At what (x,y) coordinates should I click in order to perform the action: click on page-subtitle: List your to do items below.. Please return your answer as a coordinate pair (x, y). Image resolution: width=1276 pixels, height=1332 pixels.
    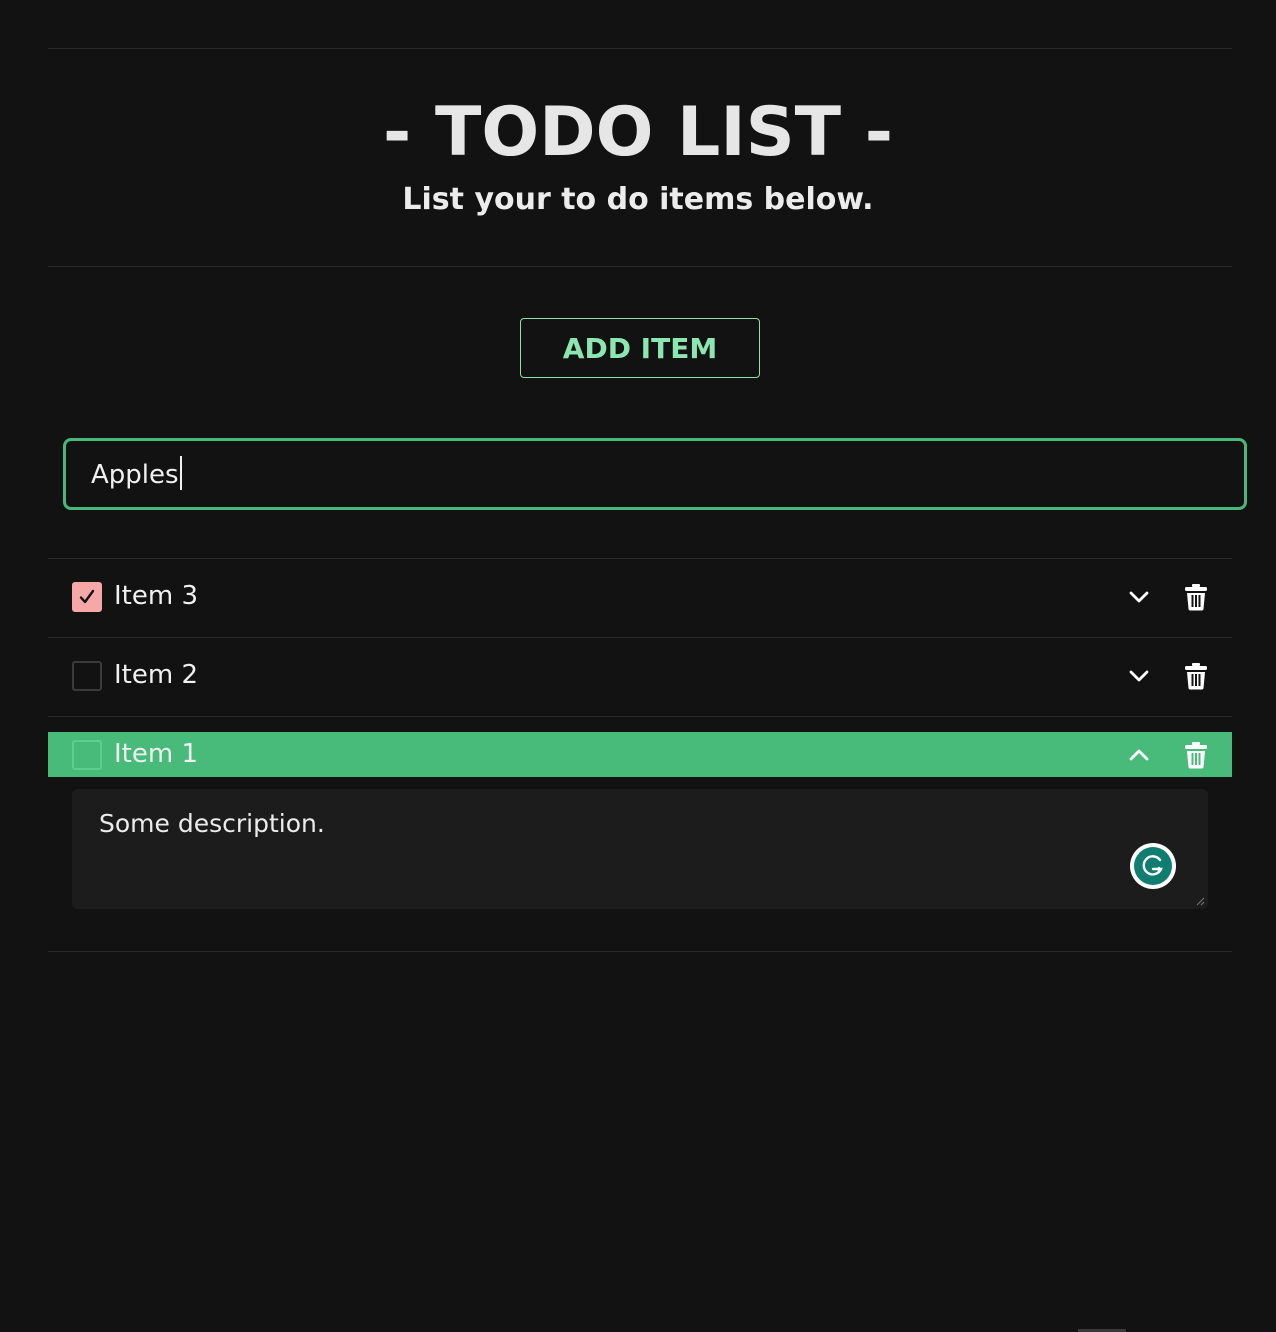
    Looking at the image, I should click on (638, 199).